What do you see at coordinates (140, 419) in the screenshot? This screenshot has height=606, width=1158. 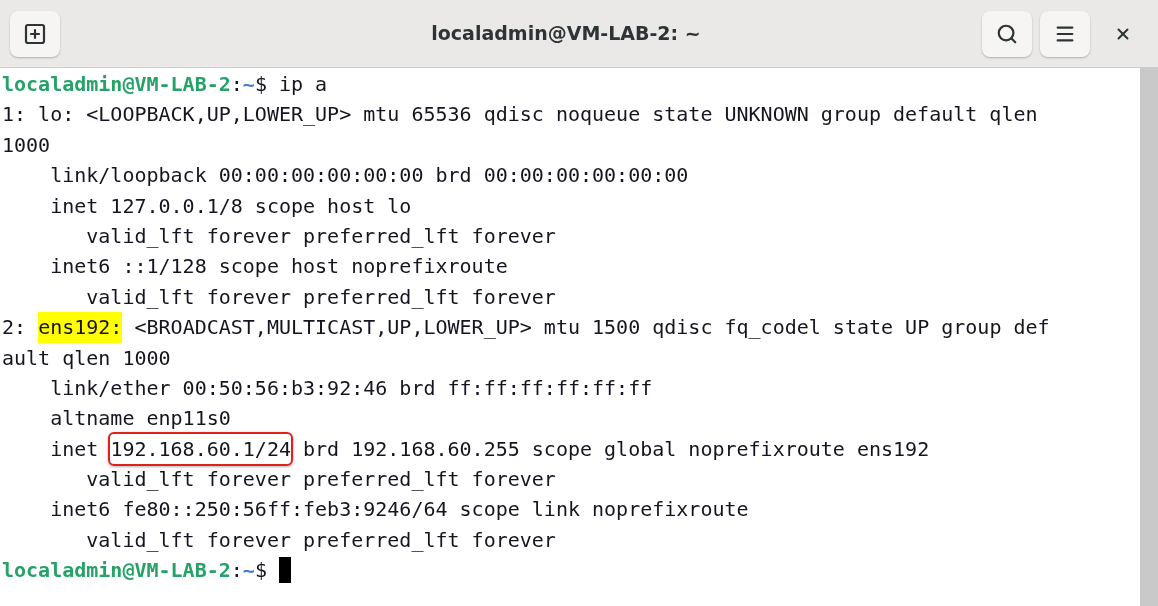 I see `terminal-text: altname enp11s0` at bounding box center [140, 419].